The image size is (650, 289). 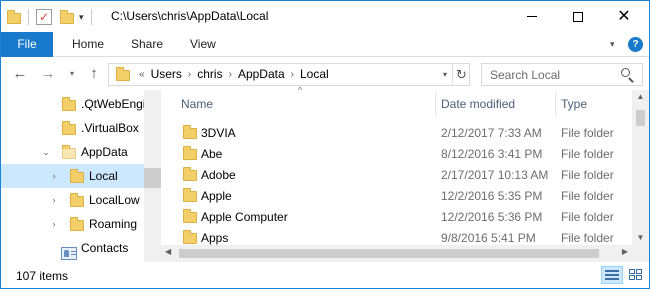 I want to click on back-arrow-icon: ←, so click(x=20, y=74).